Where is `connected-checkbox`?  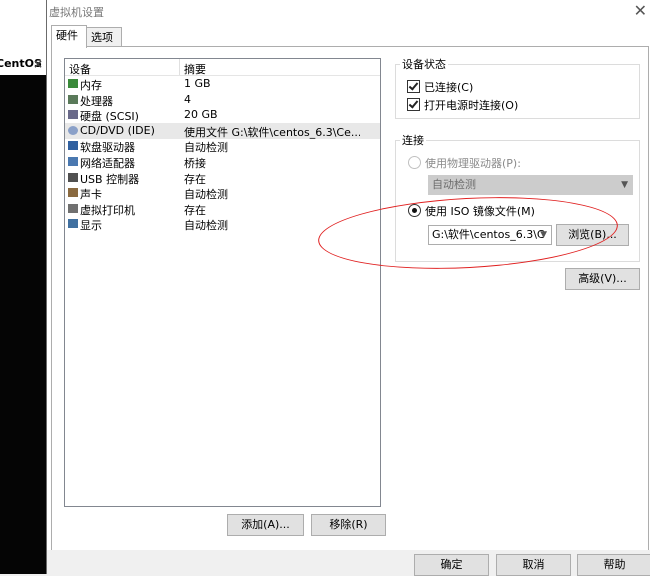 connected-checkbox is located at coordinates (413, 86).